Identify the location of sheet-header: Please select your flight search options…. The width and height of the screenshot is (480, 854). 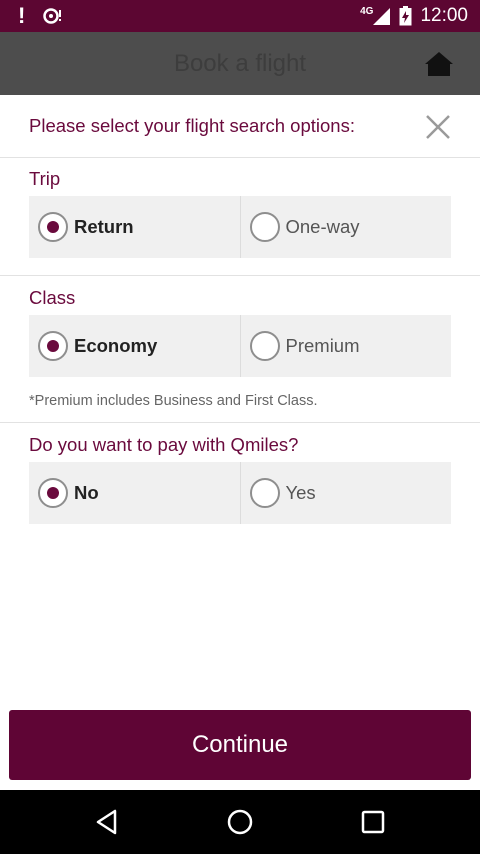
(240, 126).